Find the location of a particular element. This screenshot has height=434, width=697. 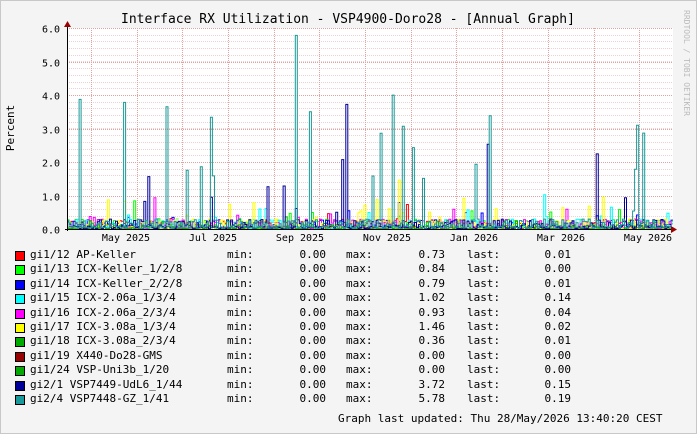

legend-max-value: 1.02 is located at coordinates (432, 298).